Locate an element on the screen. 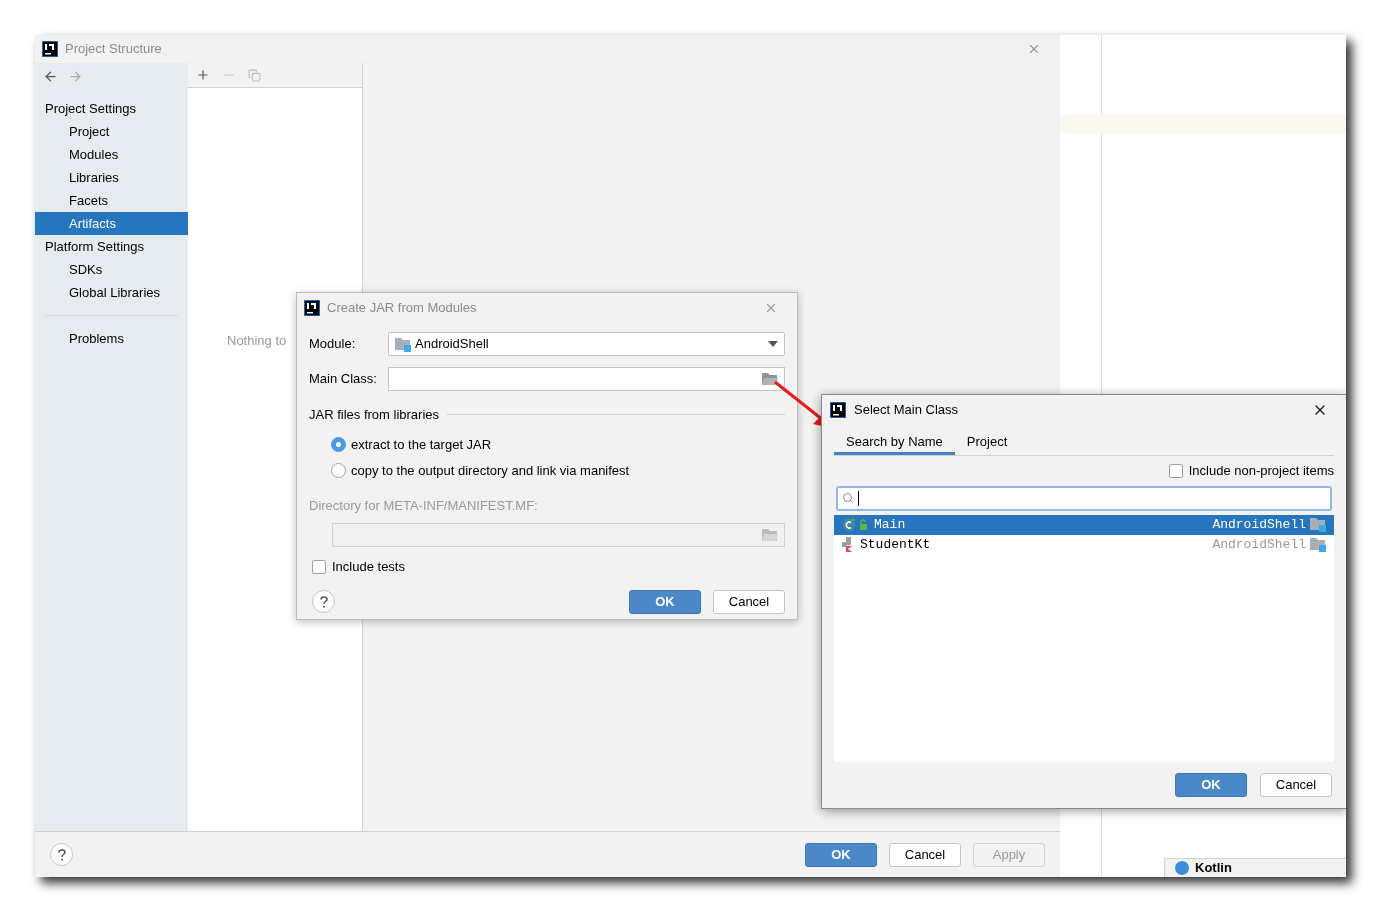 This screenshot has width=1381, height=912. sidebar-item: Modules is located at coordinates (111, 154).